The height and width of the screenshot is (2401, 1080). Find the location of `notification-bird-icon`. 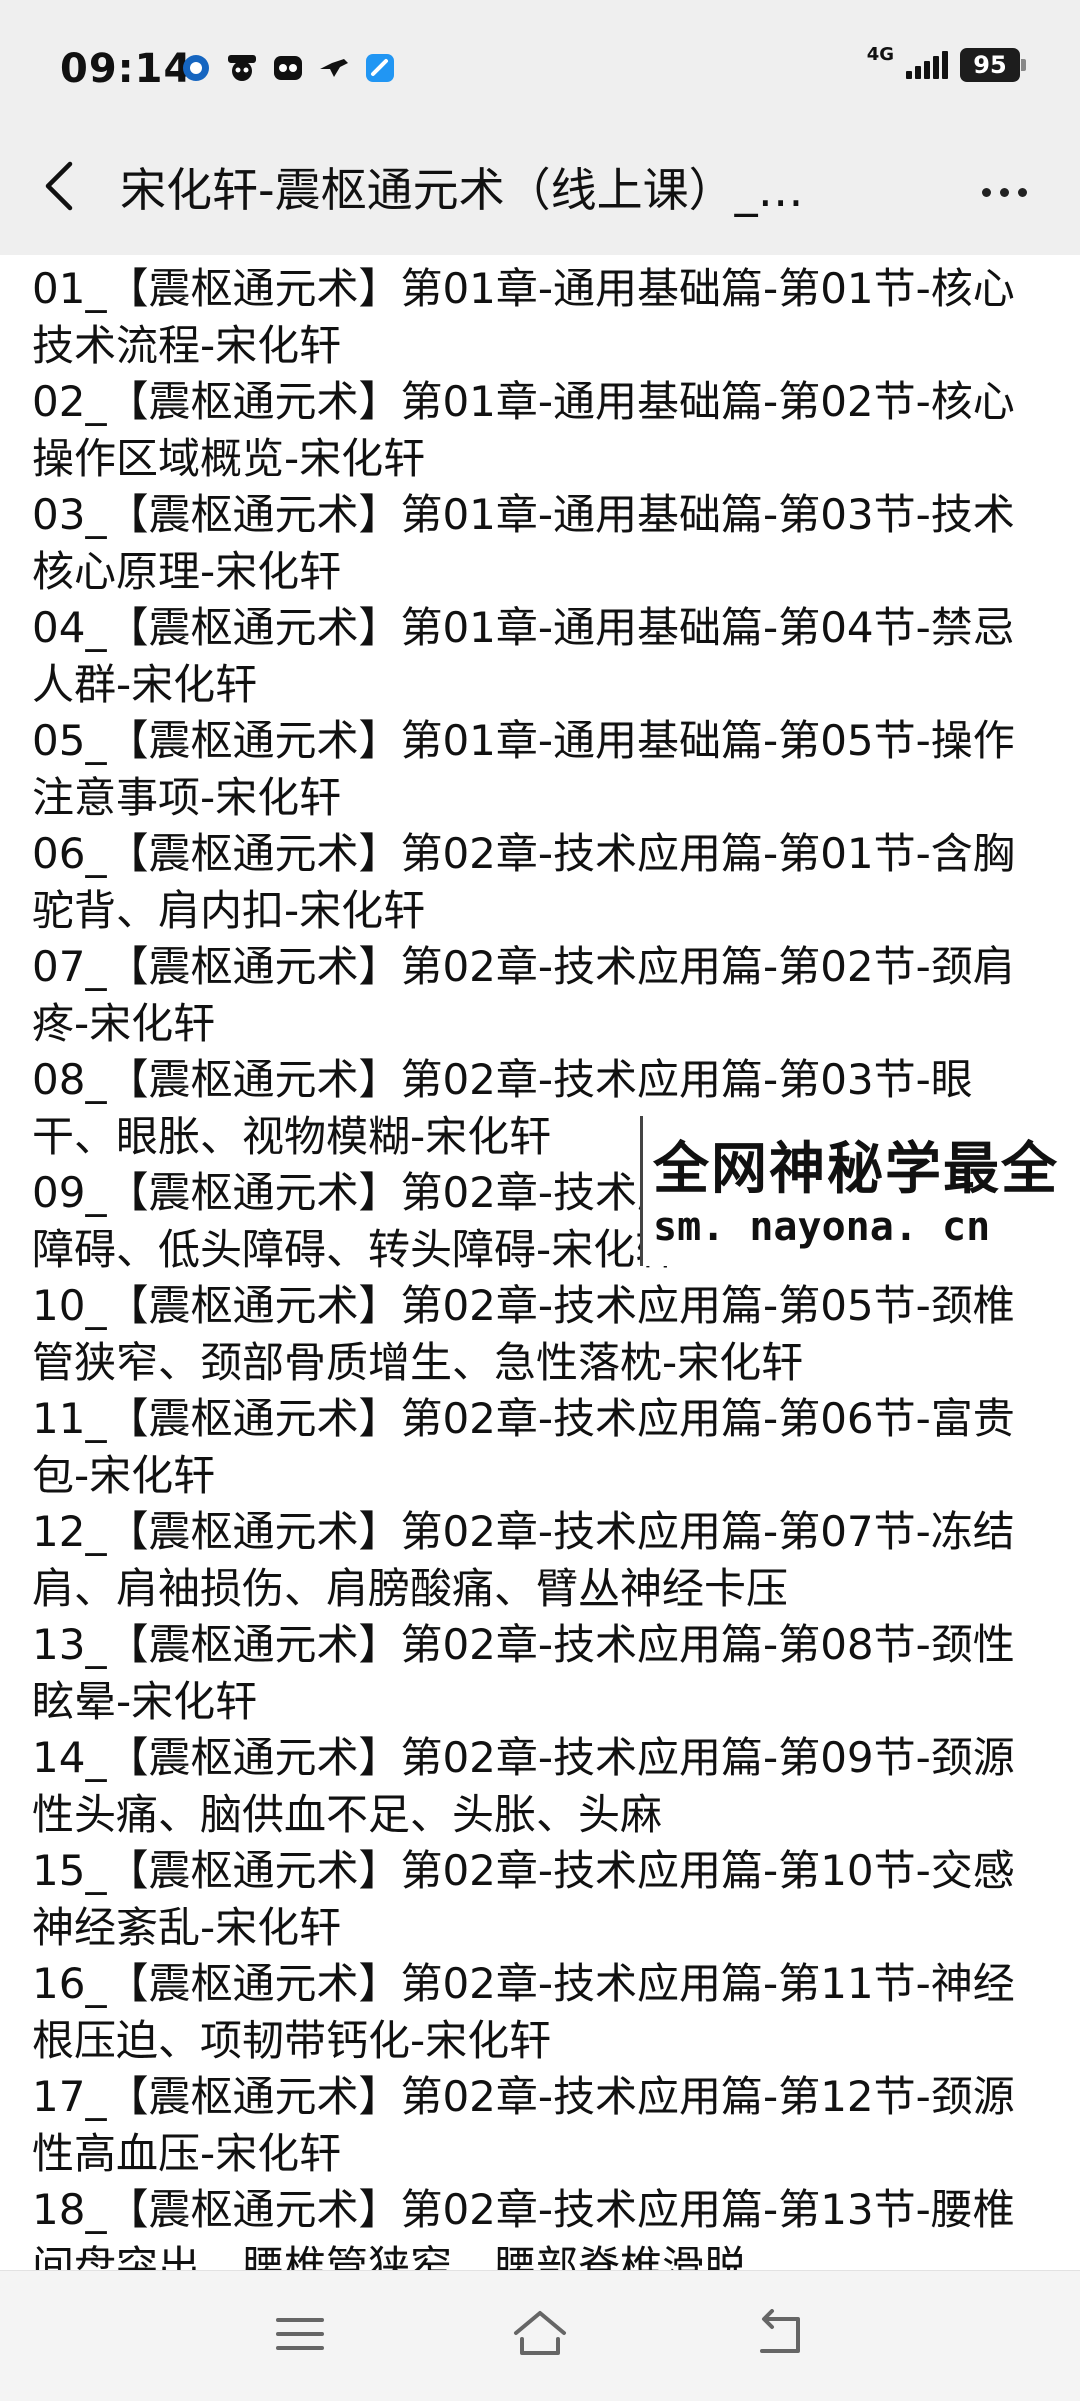

notification-bird-icon is located at coordinates (334, 68).